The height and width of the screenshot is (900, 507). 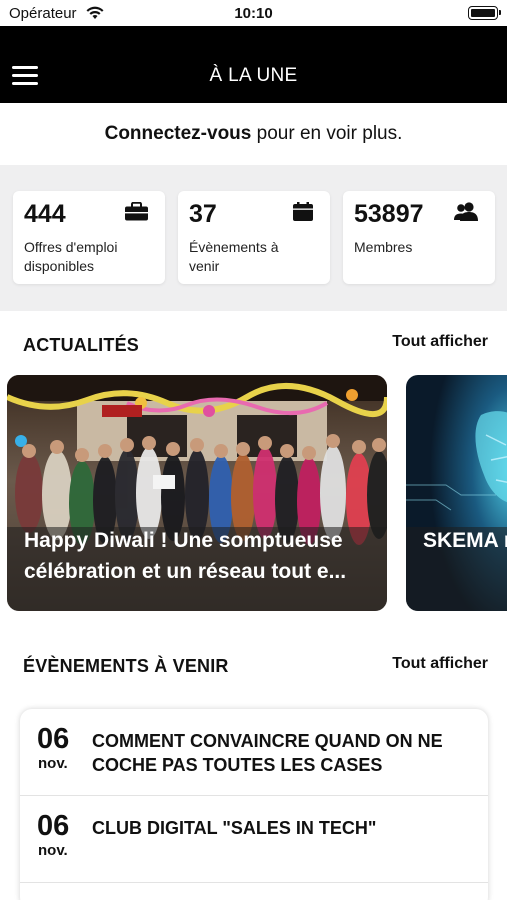 I want to click on members-icon, so click(x=466, y=211).